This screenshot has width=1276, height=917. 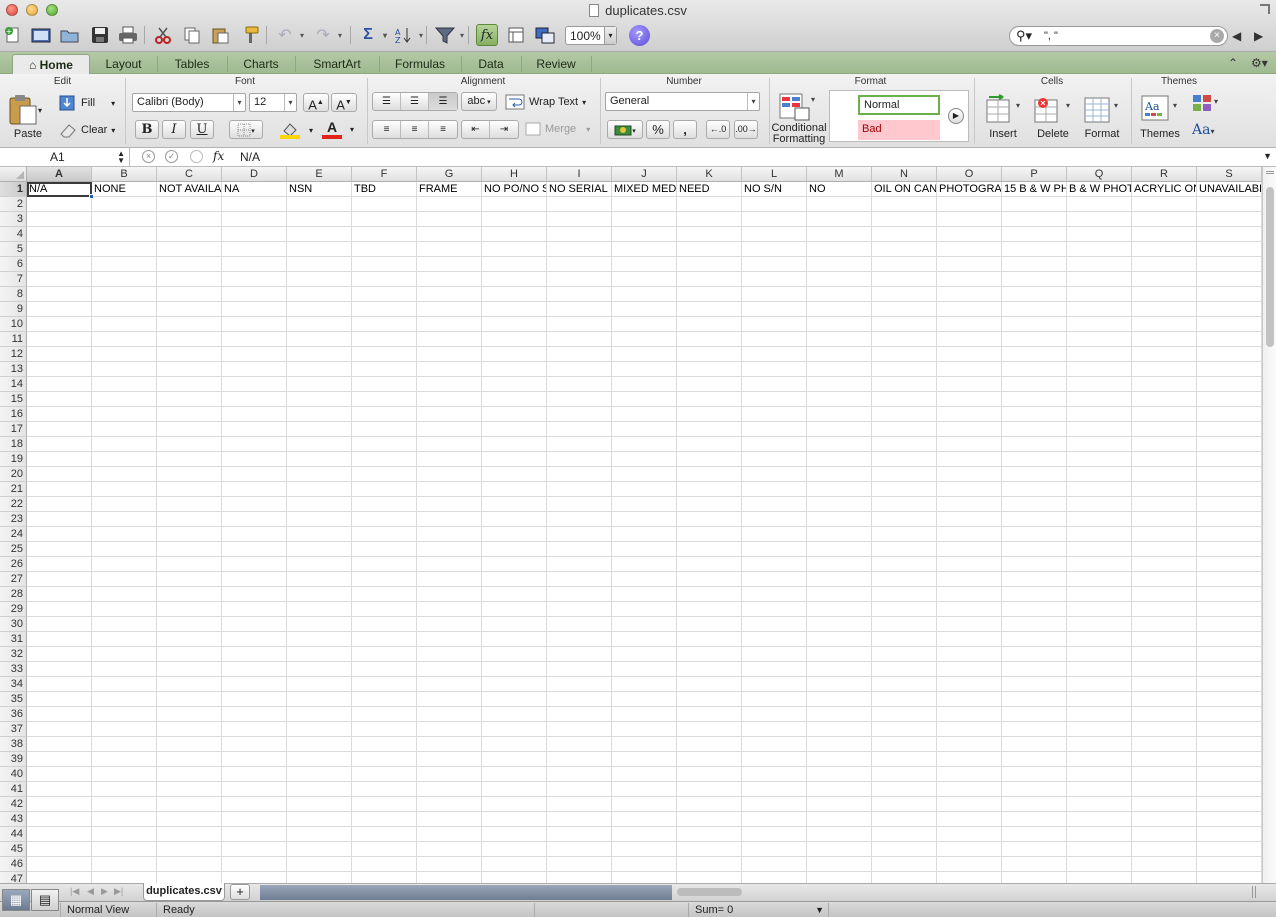 I want to click on search-previous-icon: ◀, so click(x=1236, y=36).